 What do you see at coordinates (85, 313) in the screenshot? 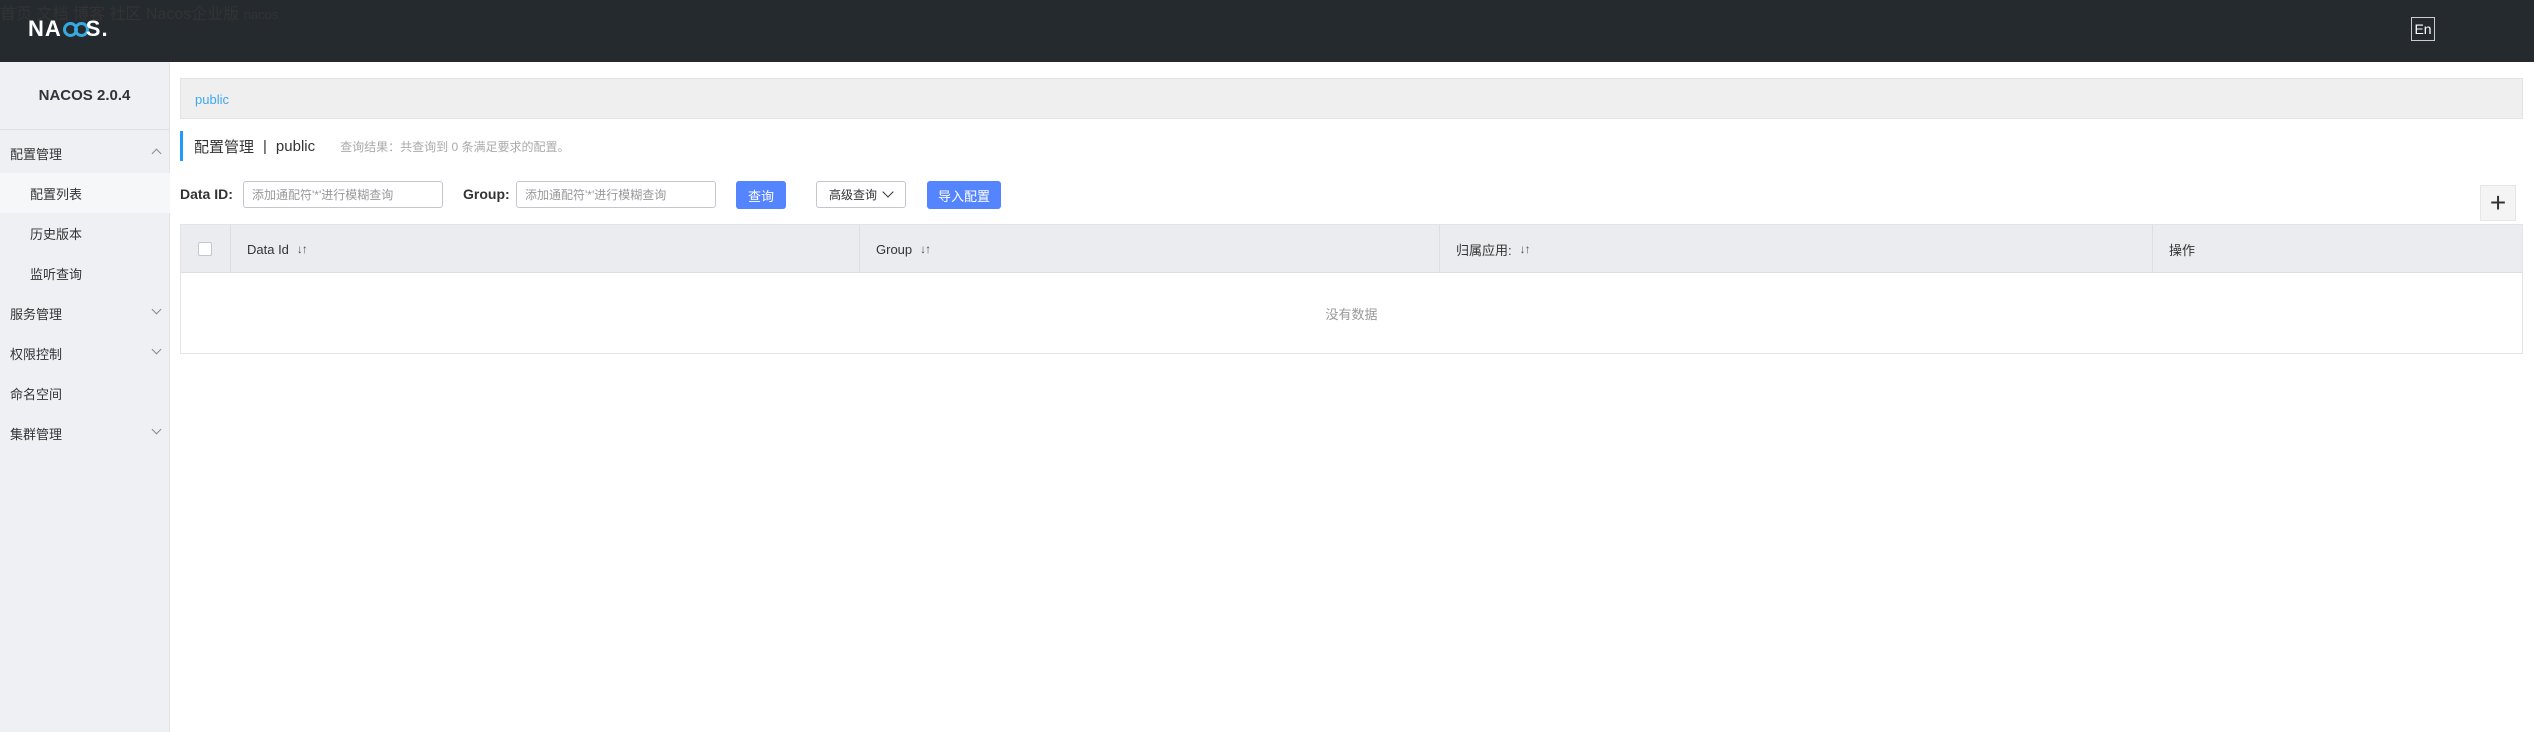
I see `sidebar-item-service-management: 服务管理` at bounding box center [85, 313].